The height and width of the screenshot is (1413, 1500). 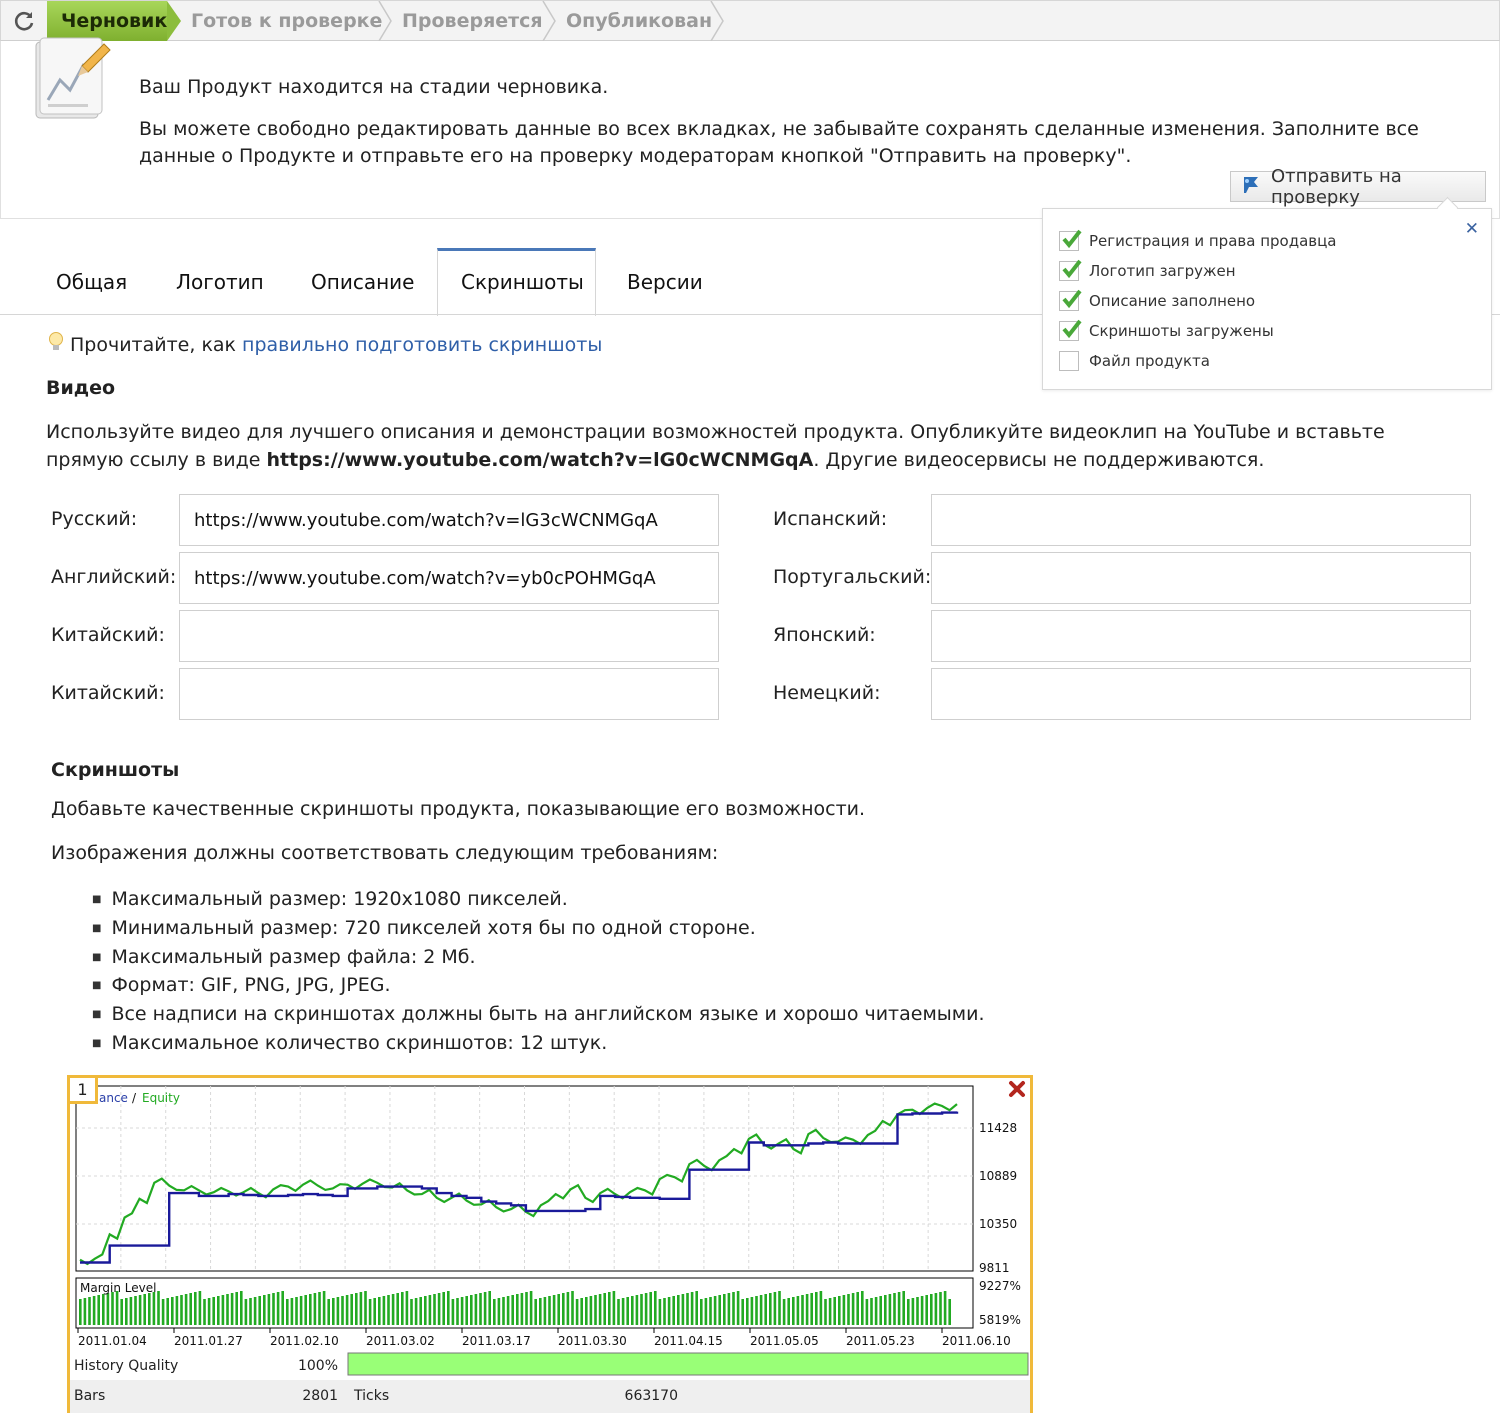 What do you see at coordinates (830, 519) in the screenshot?
I see `video-label-es: Испанский:` at bounding box center [830, 519].